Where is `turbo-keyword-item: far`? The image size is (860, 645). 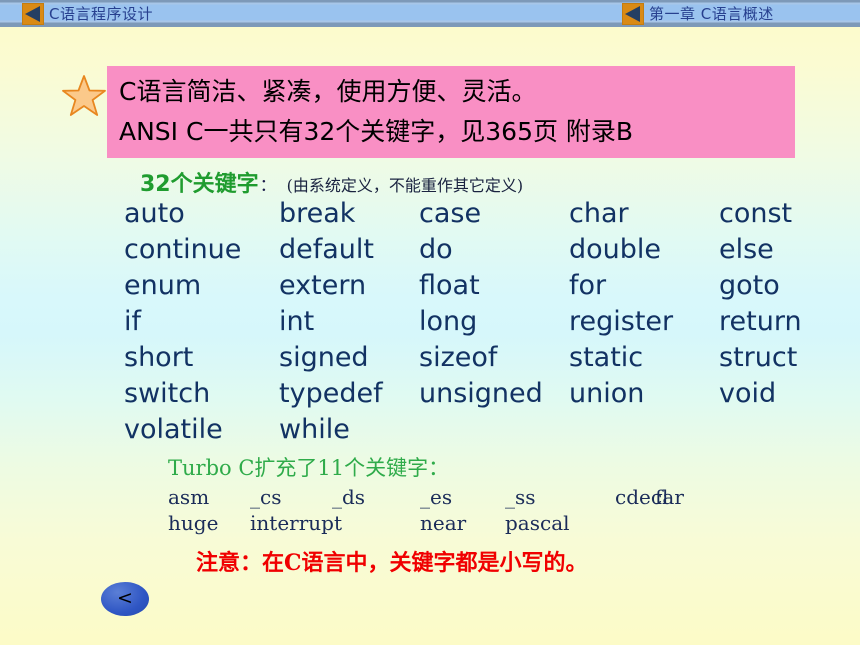
turbo-keyword-item: far is located at coordinates (669, 497).